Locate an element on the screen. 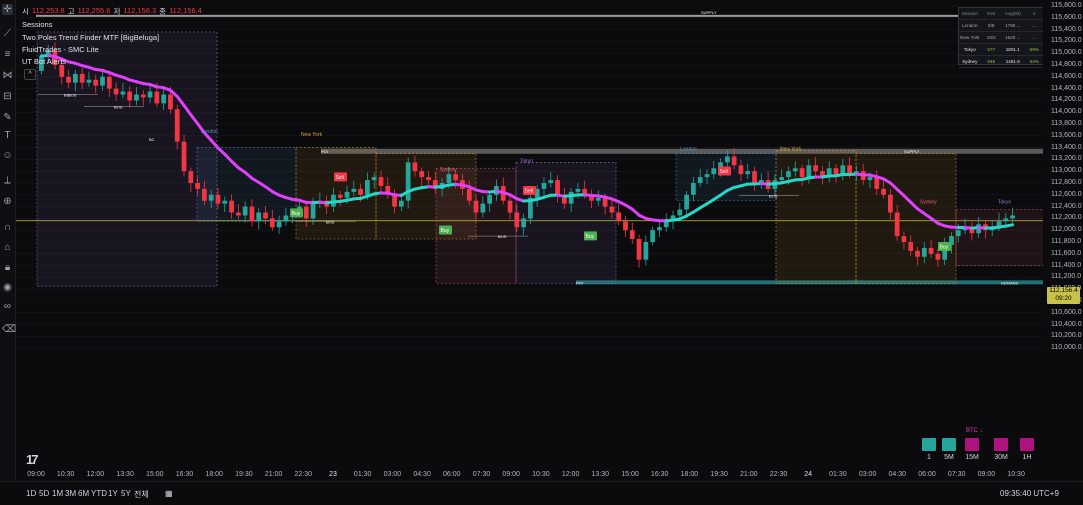 The width and height of the screenshot is (1083, 505). time-tick: 19:30 is located at coordinates (244, 474).